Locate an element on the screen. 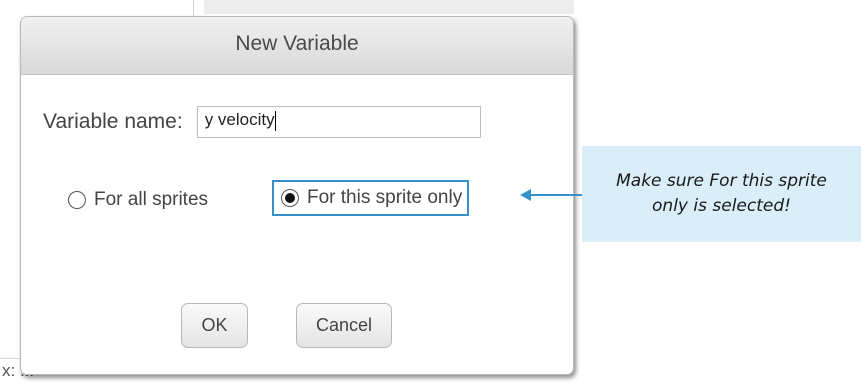 The width and height of the screenshot is (861, 385). cancel-button: Cancel is located at coordinates (344, 325).